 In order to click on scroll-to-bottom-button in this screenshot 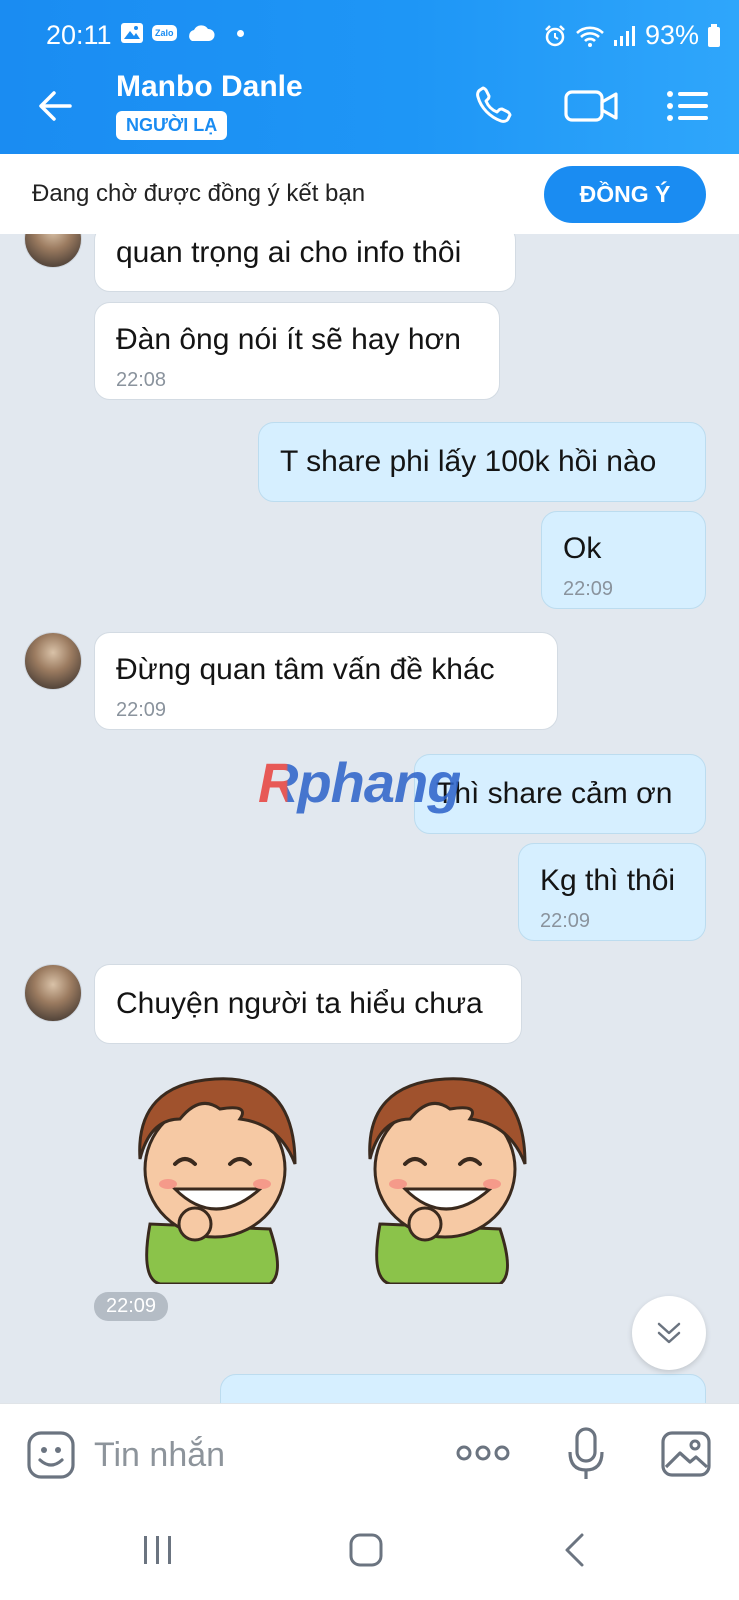, I will do `click(669, 1333)`.